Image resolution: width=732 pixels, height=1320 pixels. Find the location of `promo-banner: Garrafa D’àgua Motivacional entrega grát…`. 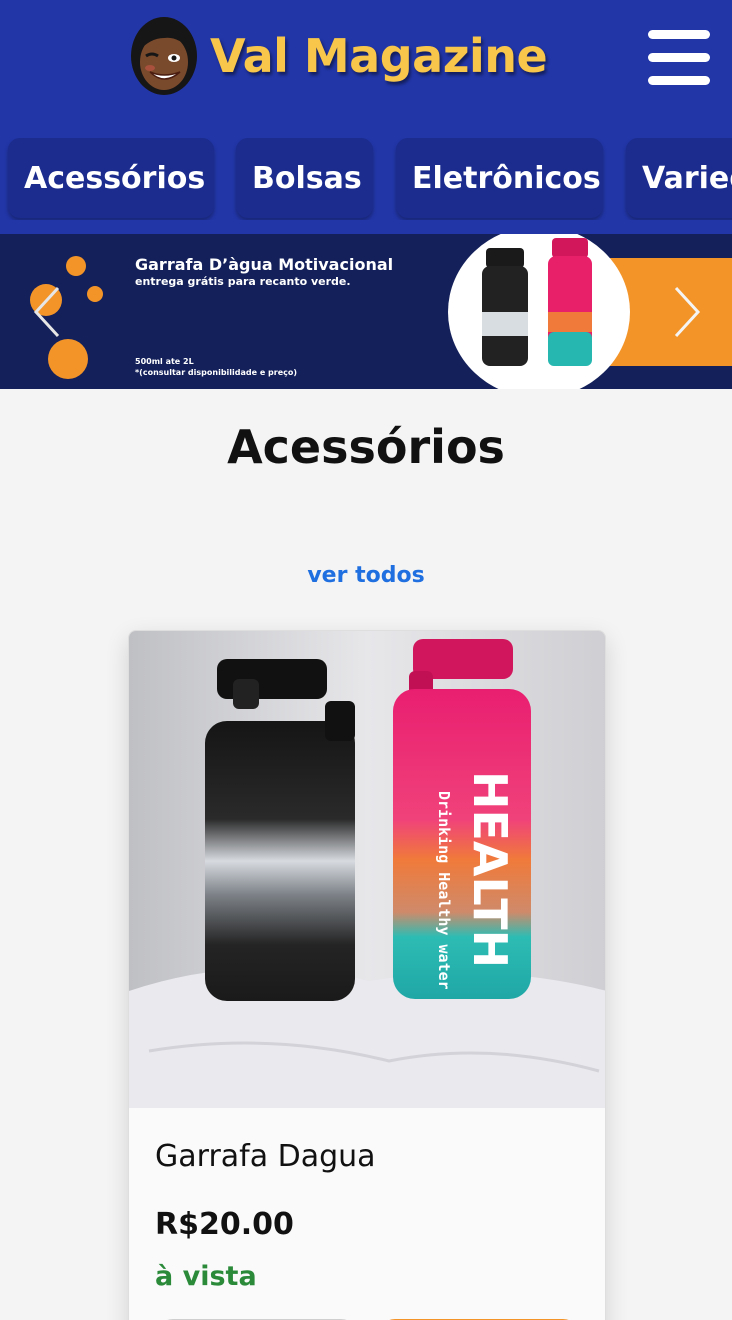

promo-banner: Garrafa D’àgua Motivacional entrega grát… is located at coordinates (366, 311).